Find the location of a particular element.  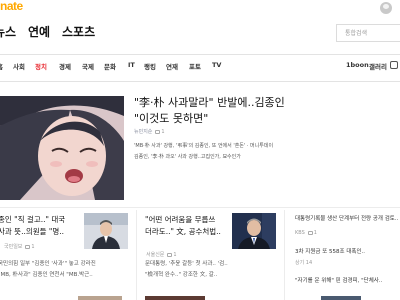

bottom-row-right is located at coordinates (345, 295).